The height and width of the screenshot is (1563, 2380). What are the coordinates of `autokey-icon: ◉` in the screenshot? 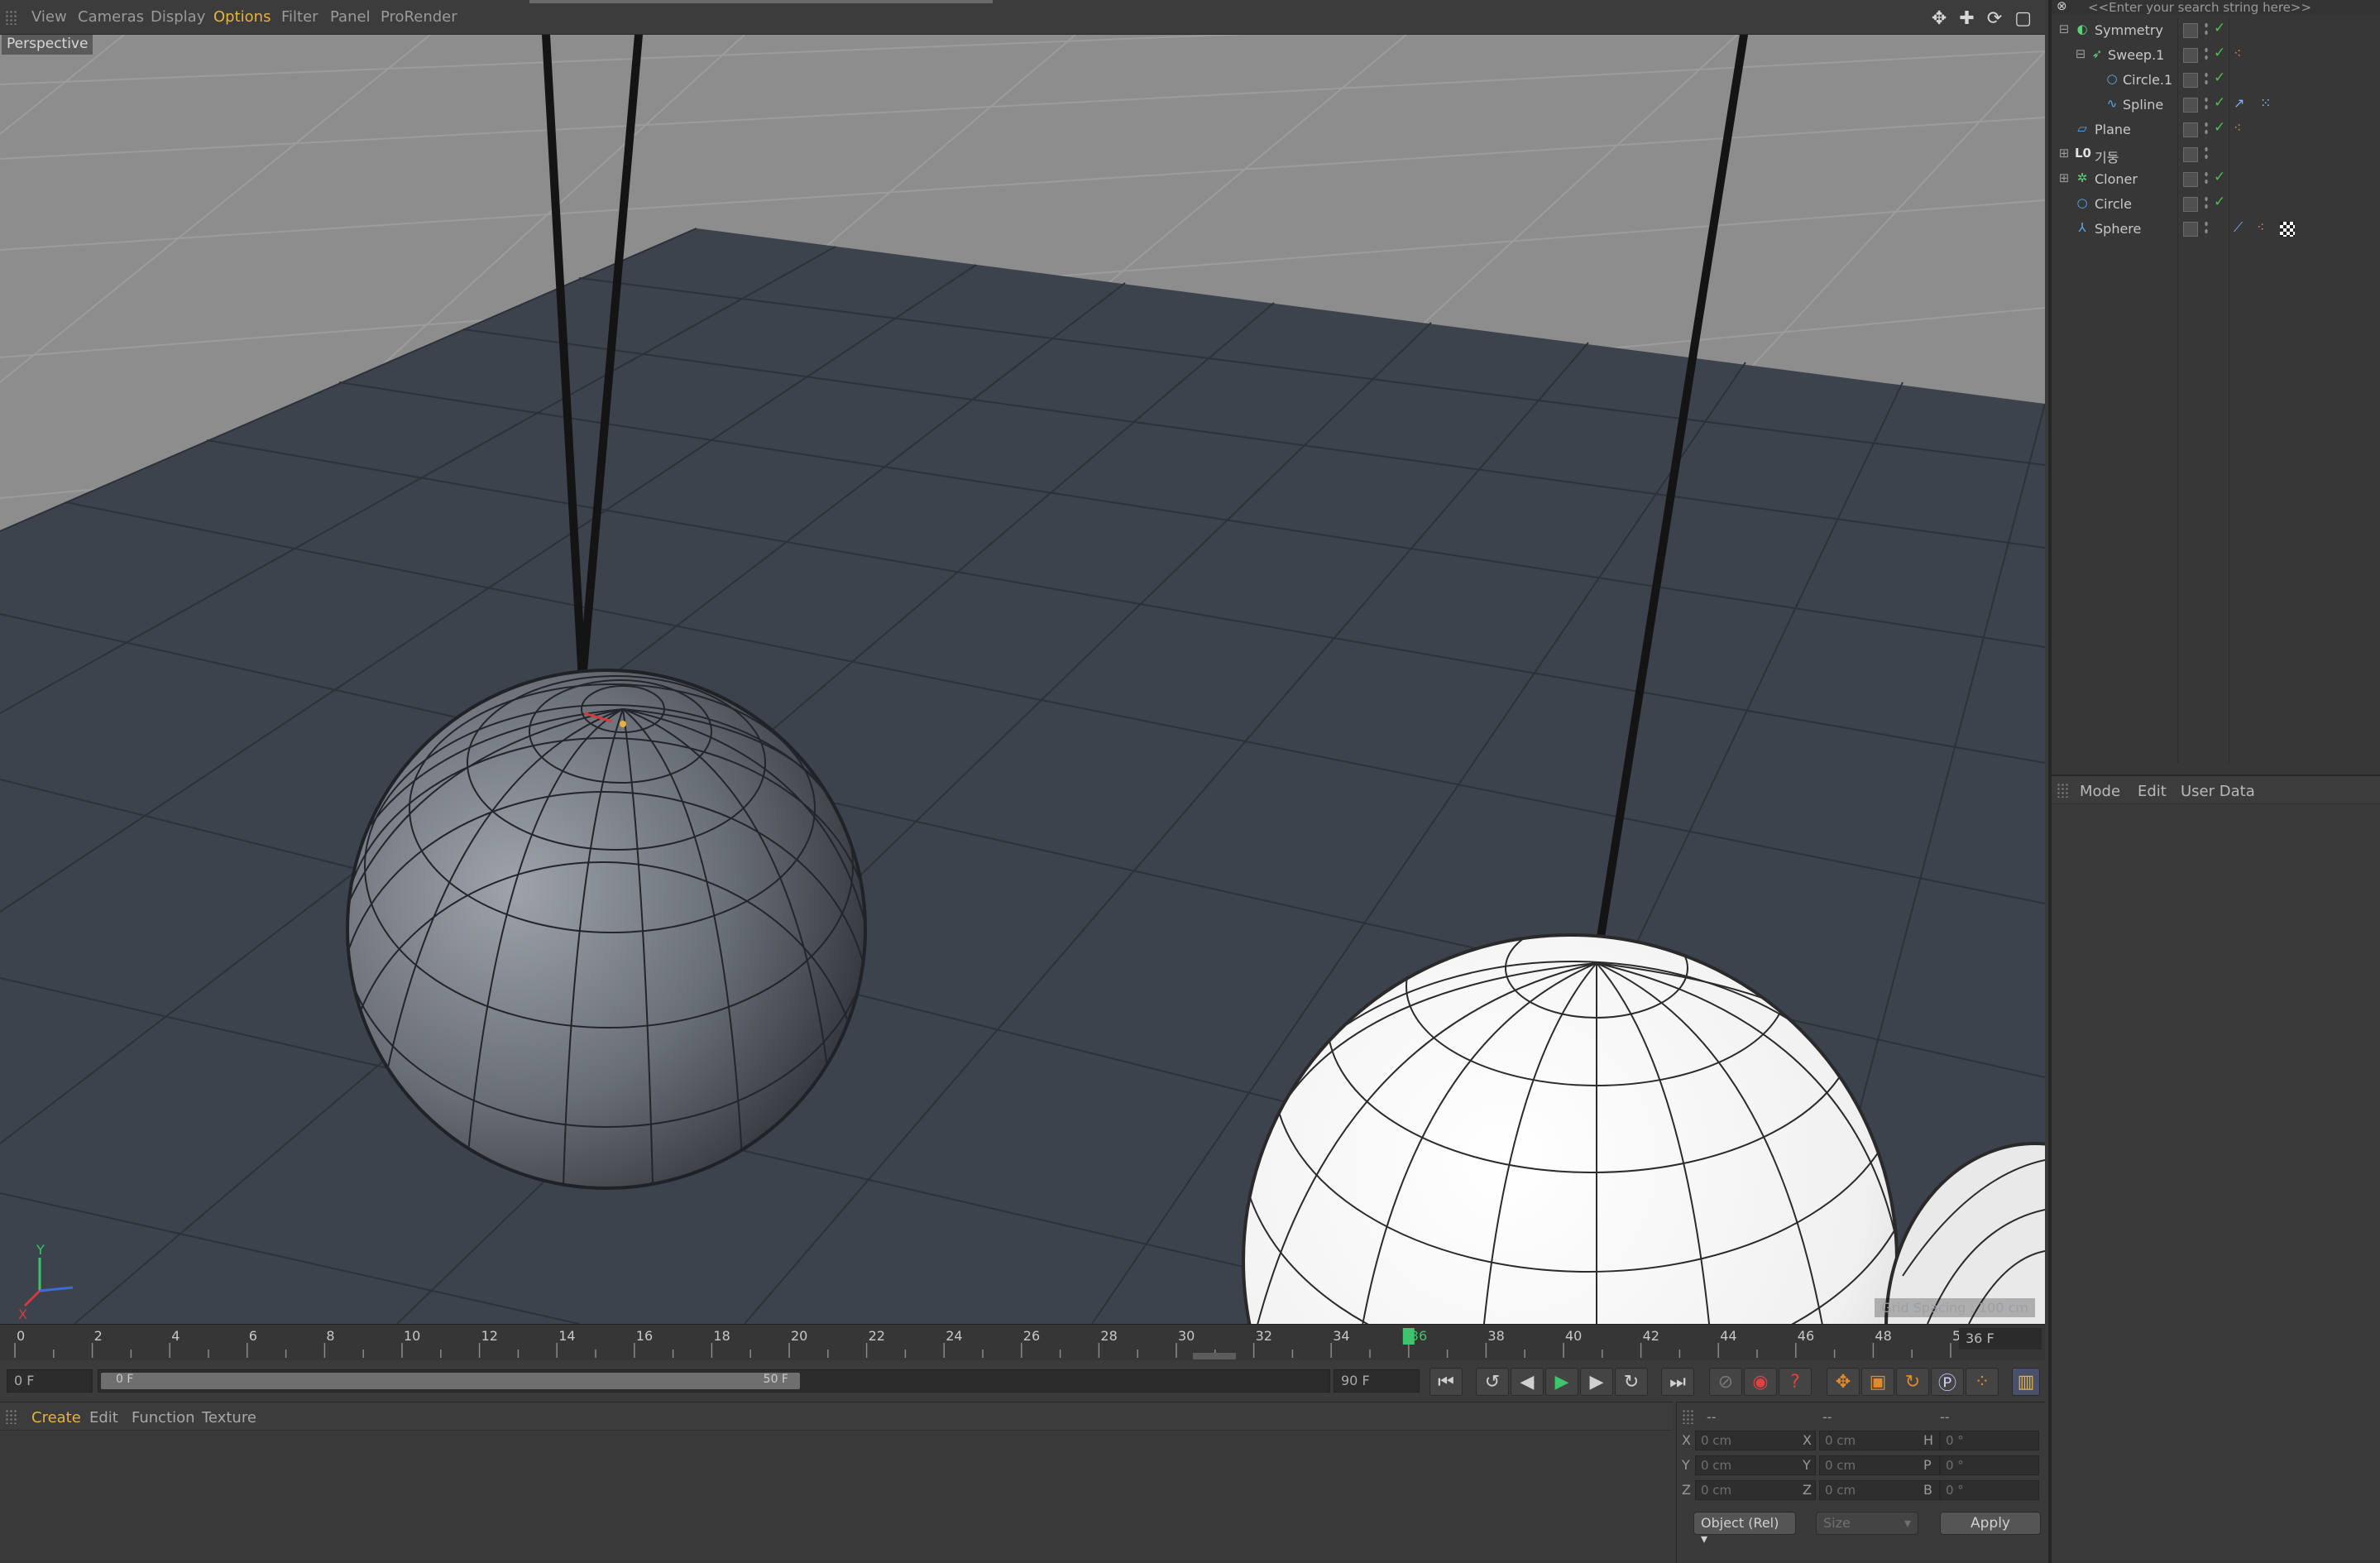 It's located at (1760, 1382).